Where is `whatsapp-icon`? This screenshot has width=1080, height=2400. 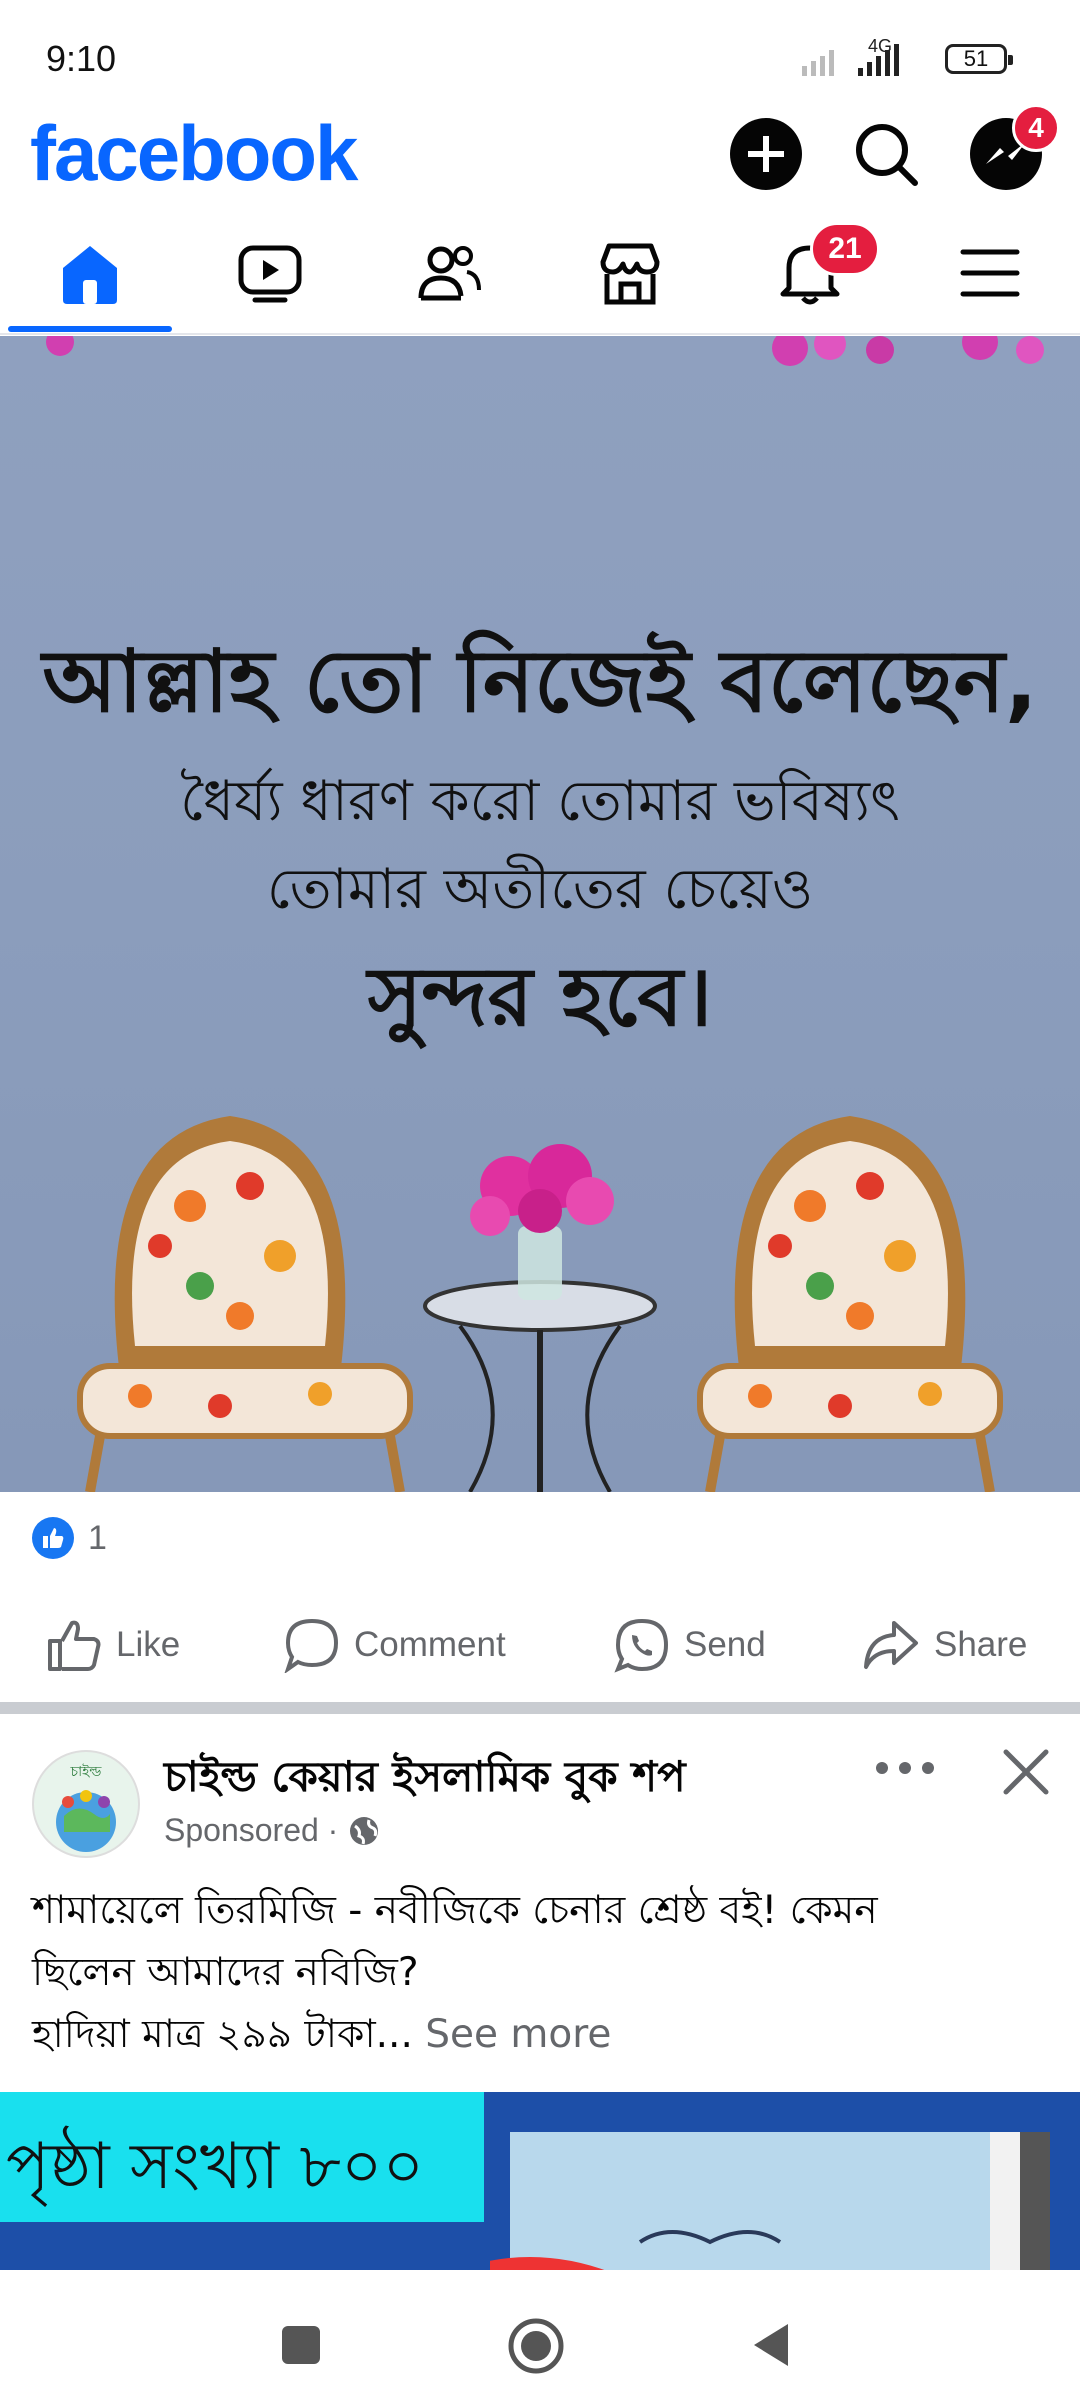
whatsapp-icon is located at coordinates (641, 1645).